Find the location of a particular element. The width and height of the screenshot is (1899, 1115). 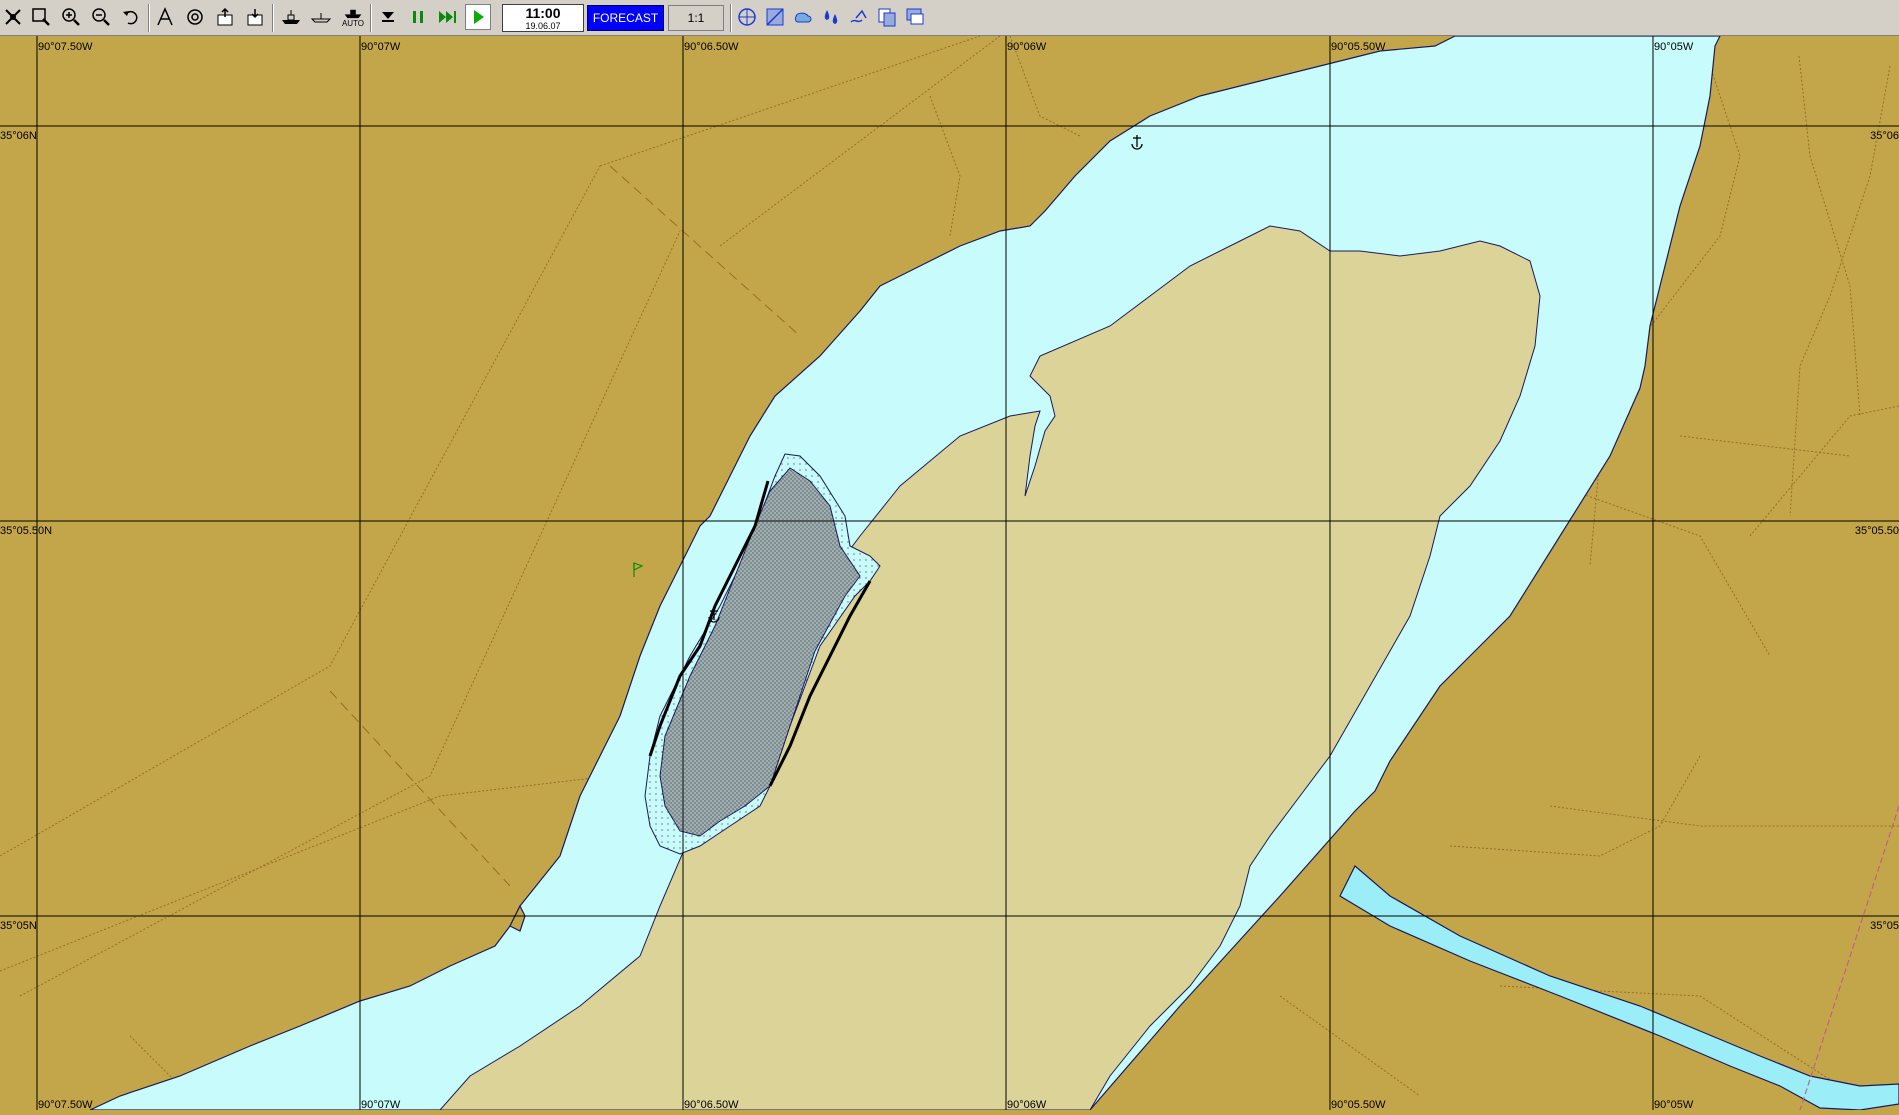

zoom-in-icon is located at coordinates (71, 17).